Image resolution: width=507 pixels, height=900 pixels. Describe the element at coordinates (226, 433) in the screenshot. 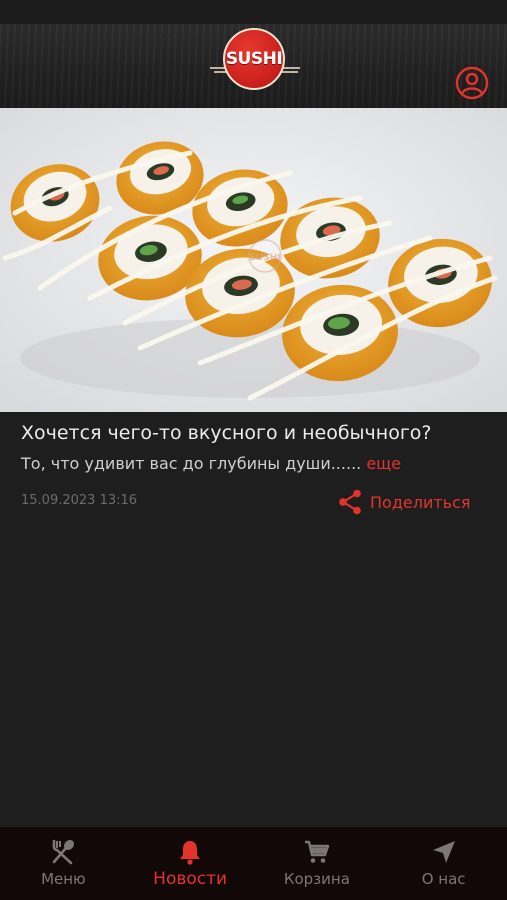

I see `news-title: Хочется чего-то вкусного и необычного?` at that location.